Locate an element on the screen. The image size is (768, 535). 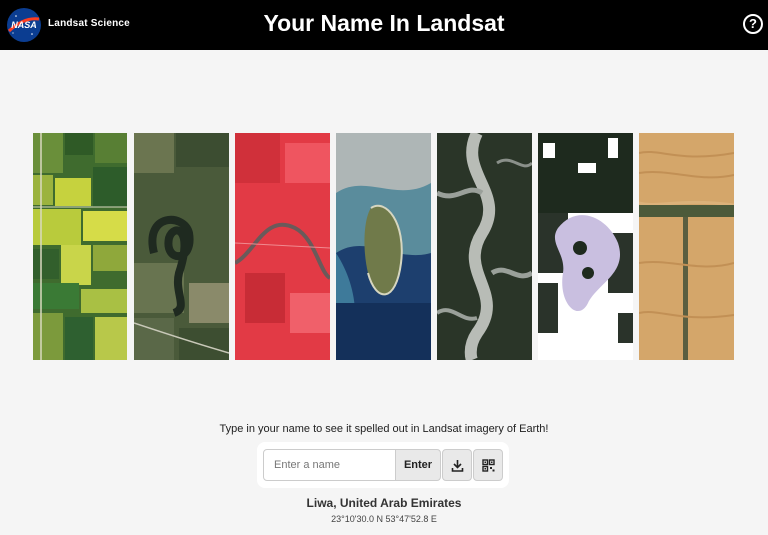
qr-code-button is located at coordinates (488, 465).